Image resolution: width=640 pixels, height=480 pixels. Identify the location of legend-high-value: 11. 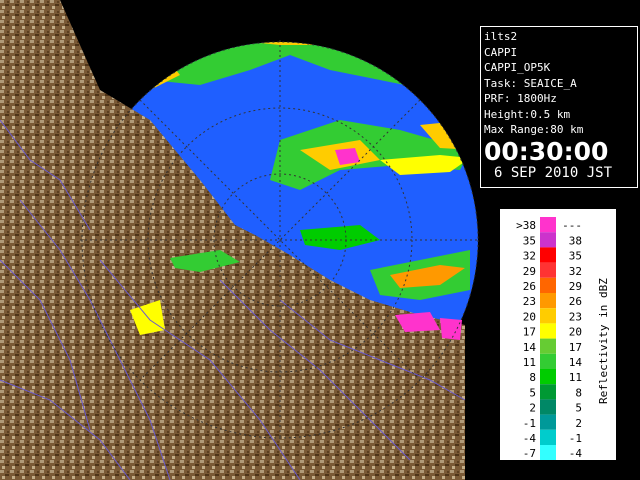
(575, 377).